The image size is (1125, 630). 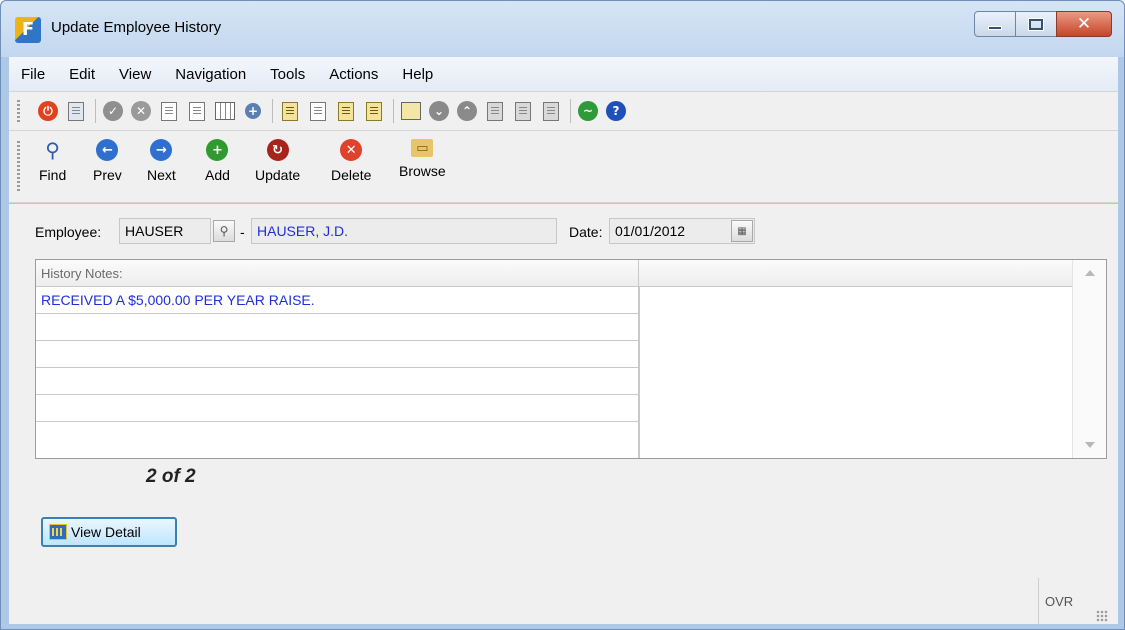 I want to click on plus-icon: +, so click(x=217, y=150).